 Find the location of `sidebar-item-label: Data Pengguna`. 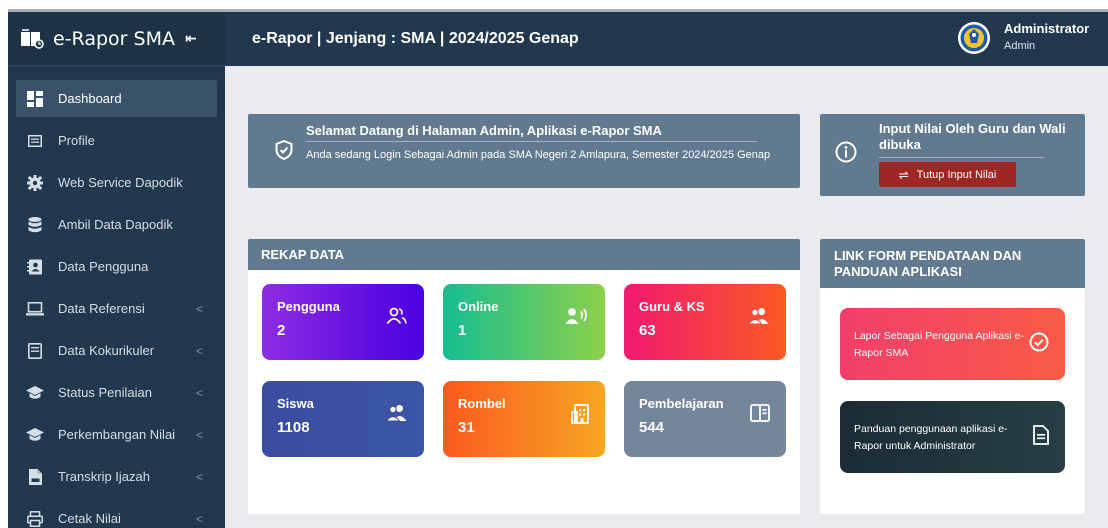

sidebar-item-label: Data Pengguna is located at coordinates (103, 266).